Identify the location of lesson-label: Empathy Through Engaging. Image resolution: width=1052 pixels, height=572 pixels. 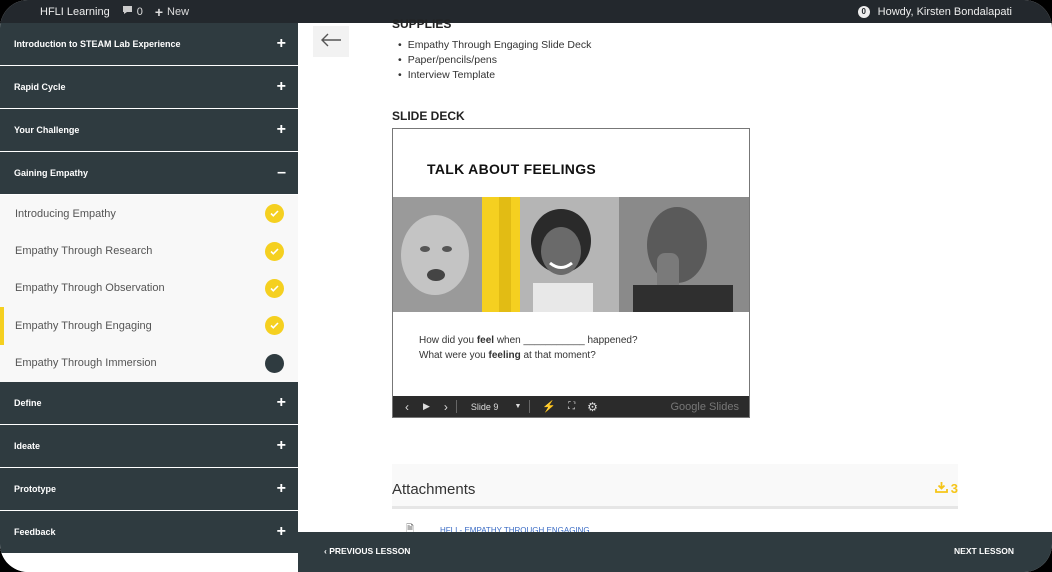
(83, 325).